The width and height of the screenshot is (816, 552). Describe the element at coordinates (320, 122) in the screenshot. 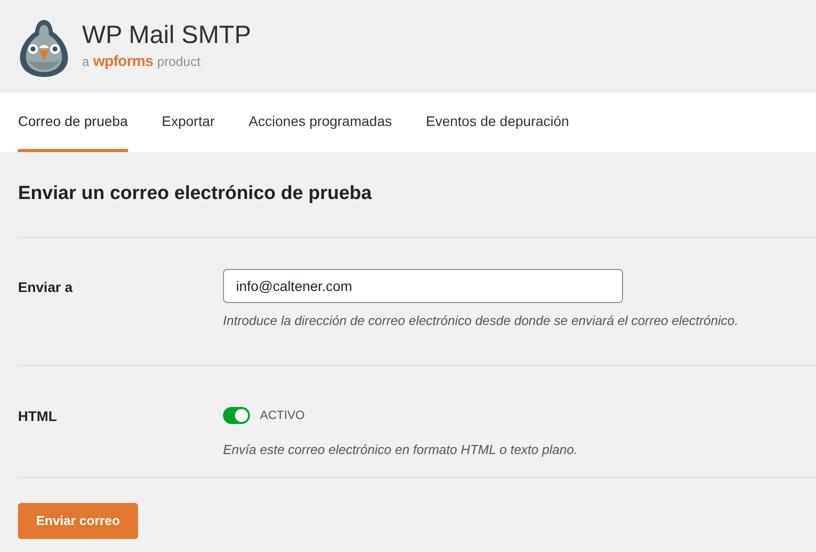

I see `tab: Acciones programadas` at that location.